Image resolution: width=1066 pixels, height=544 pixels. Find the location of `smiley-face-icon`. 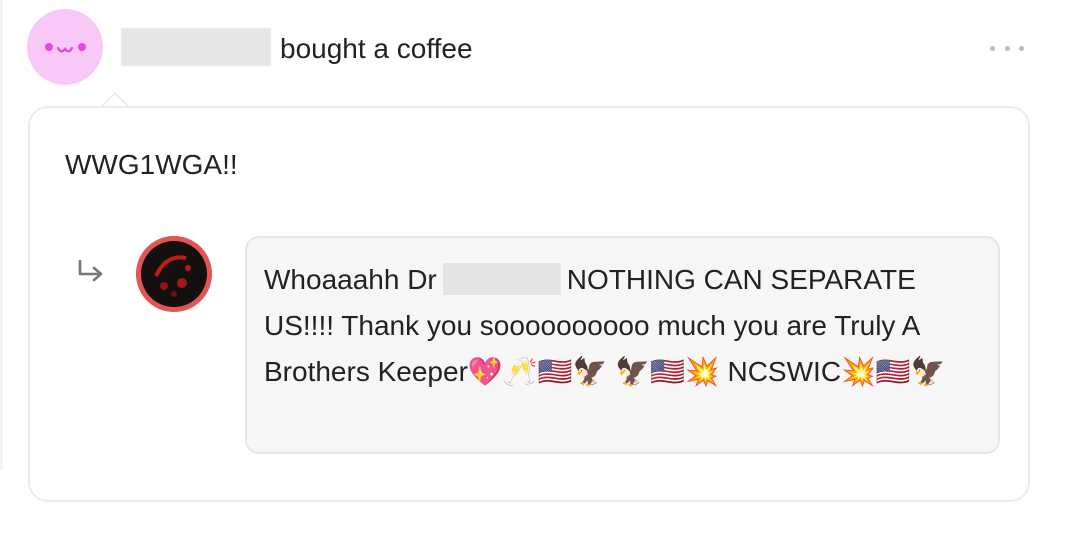

smiley-face-icon is located at coordinates (65, 50).